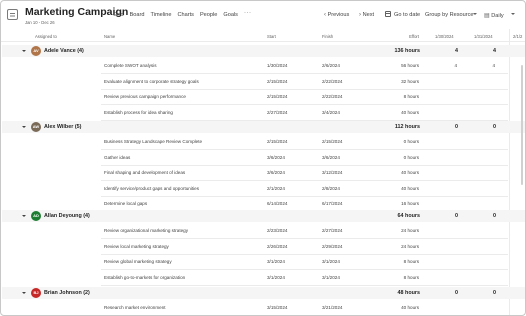 The image size is (526, 316). Describe the element at coordinates (135, 307) in the screenshot. I see `task-name: Research market environment` at that location.